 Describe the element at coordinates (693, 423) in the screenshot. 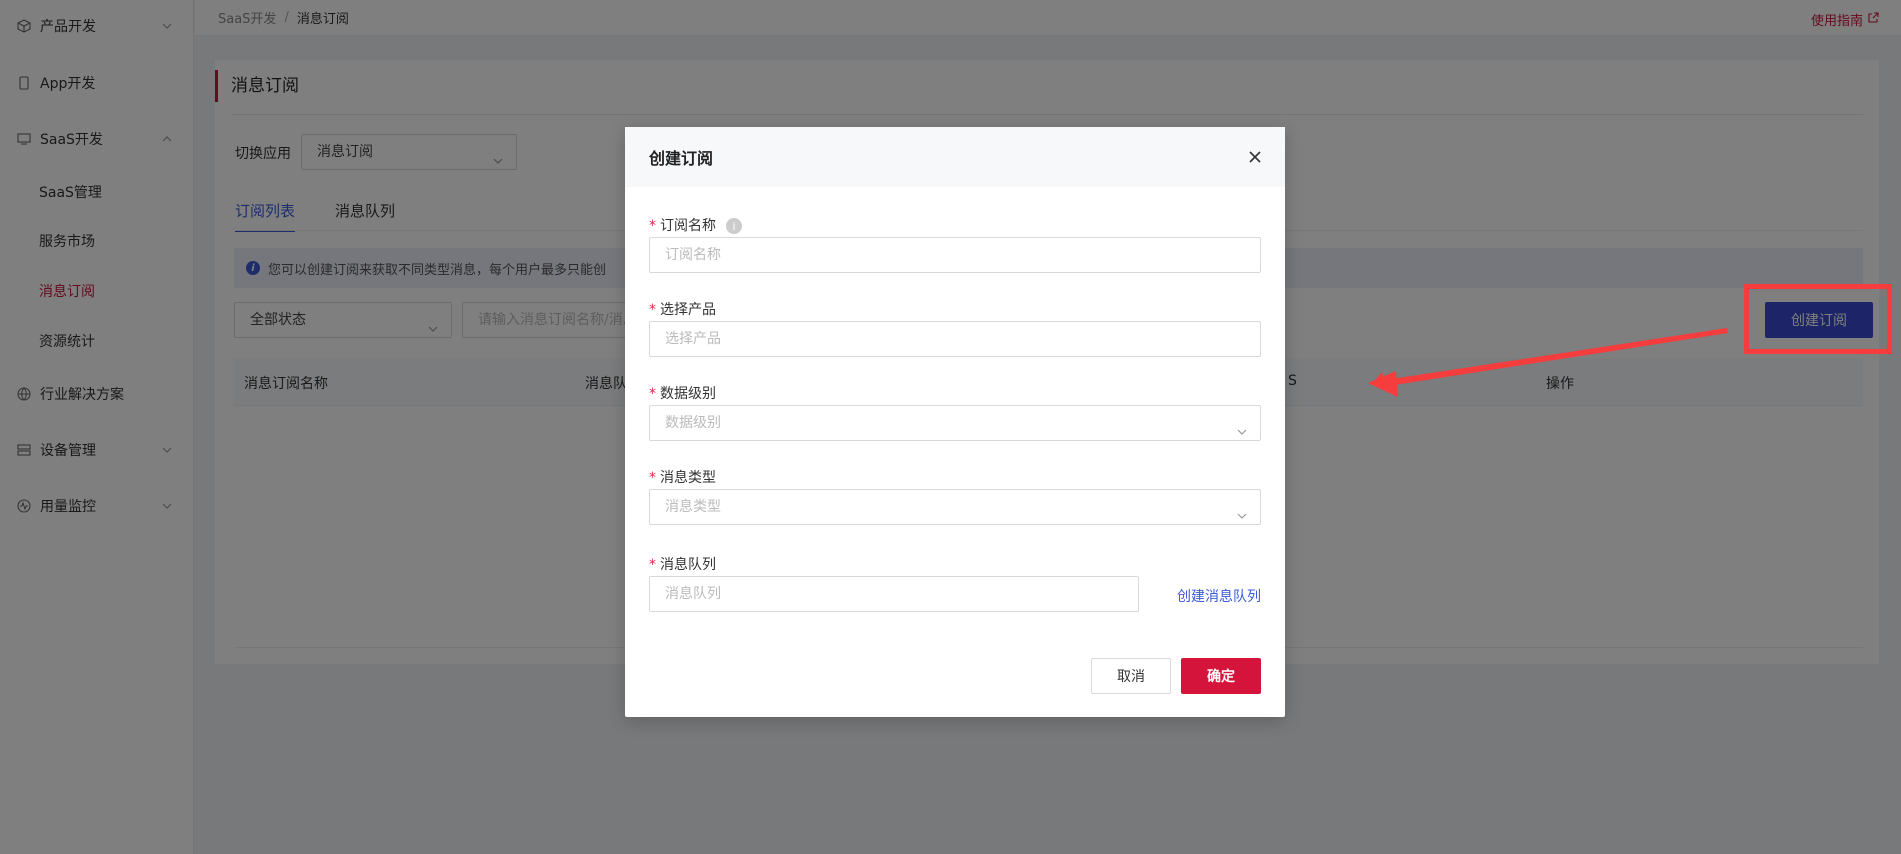

I see `data-level-placeholder: 数据级别` at that location.